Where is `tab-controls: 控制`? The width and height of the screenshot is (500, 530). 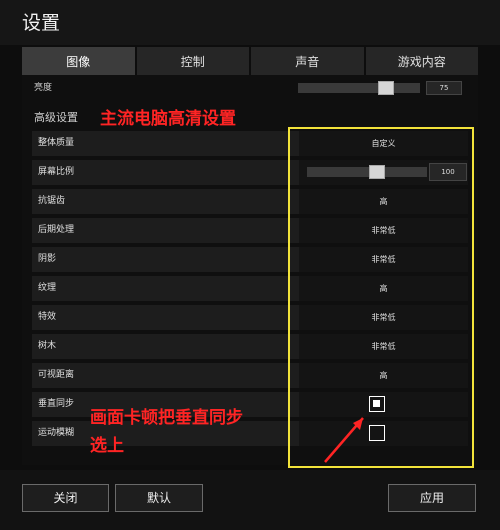
tab-controls: 控制 is located at coordinates (192, 61).